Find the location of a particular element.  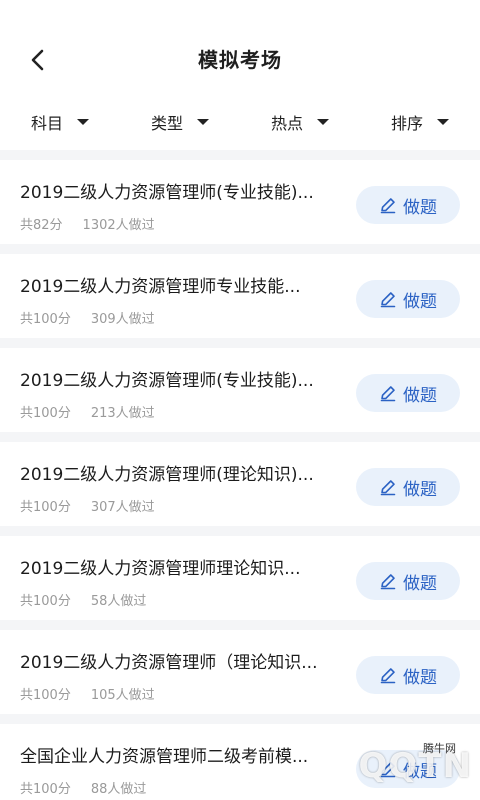

header: 模拟考场 is located at coordinates (240, 46).